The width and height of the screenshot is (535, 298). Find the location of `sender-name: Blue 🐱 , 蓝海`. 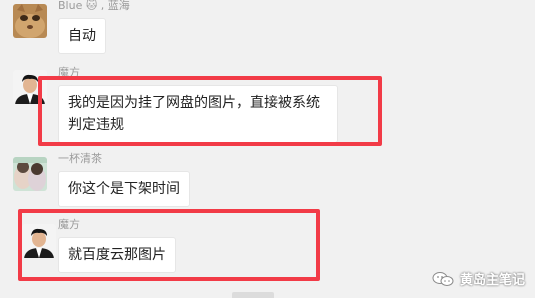

sender-name: Blue 🐱 , 蓝海 is located at coordinates (94, 6).